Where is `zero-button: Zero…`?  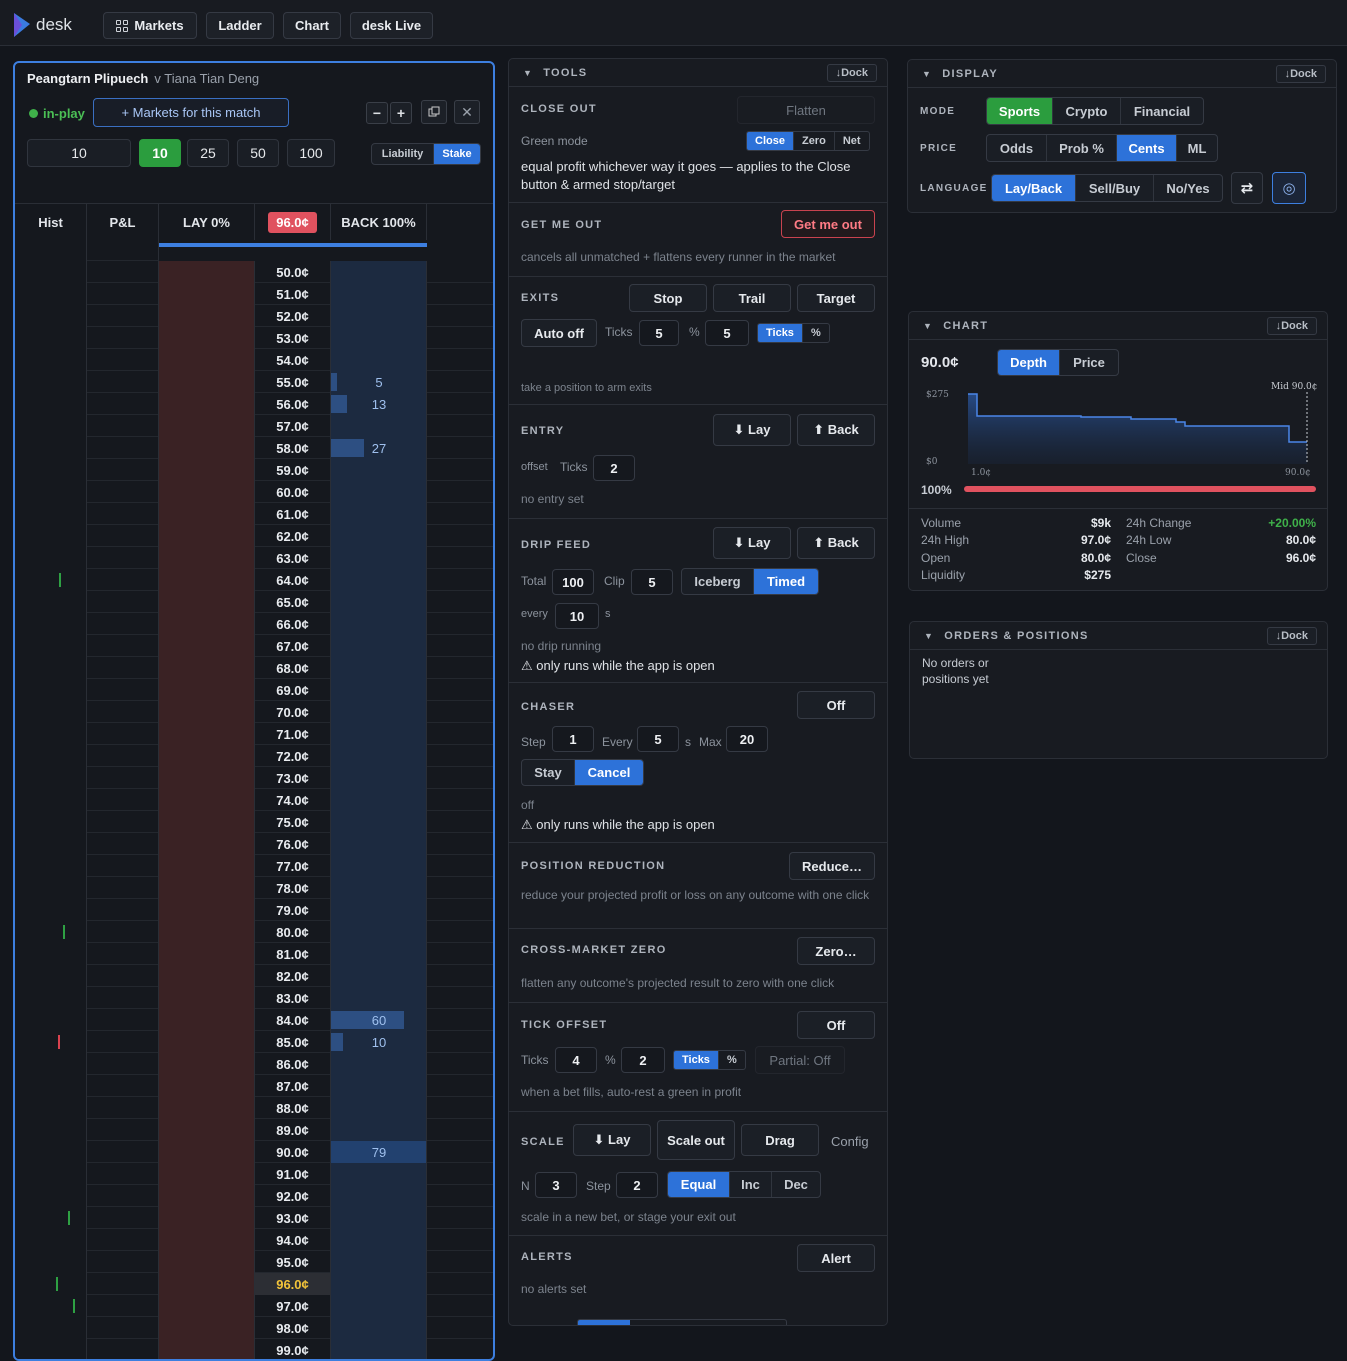 zero-button: Zero… is located at coordinates (836, 951).